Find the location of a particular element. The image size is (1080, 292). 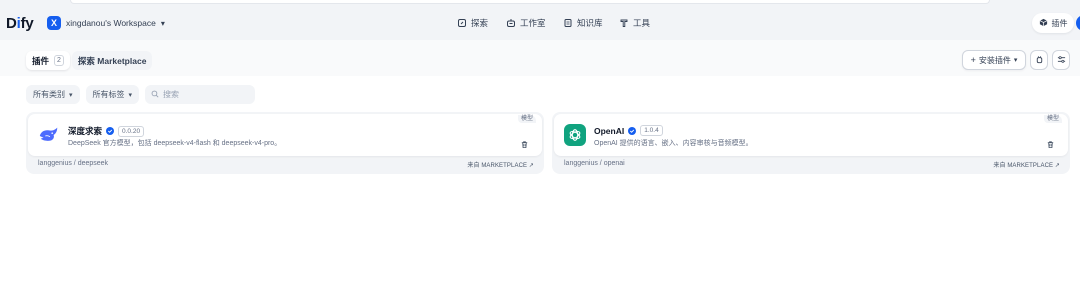

nav-explore-label: 探索 is located at coordinates (480, 23).